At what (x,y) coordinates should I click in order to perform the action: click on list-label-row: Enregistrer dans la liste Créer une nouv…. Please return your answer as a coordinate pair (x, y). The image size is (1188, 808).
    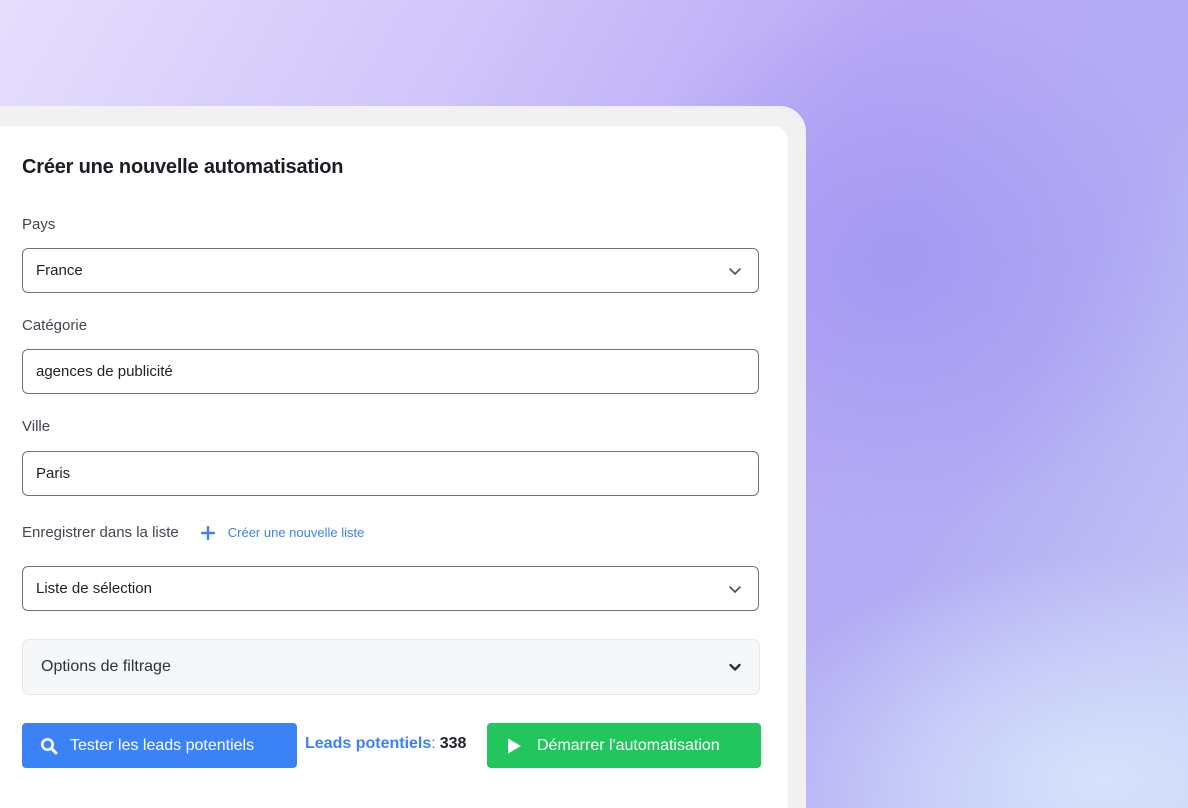
    Looking at the image, I should click on (193, 532).